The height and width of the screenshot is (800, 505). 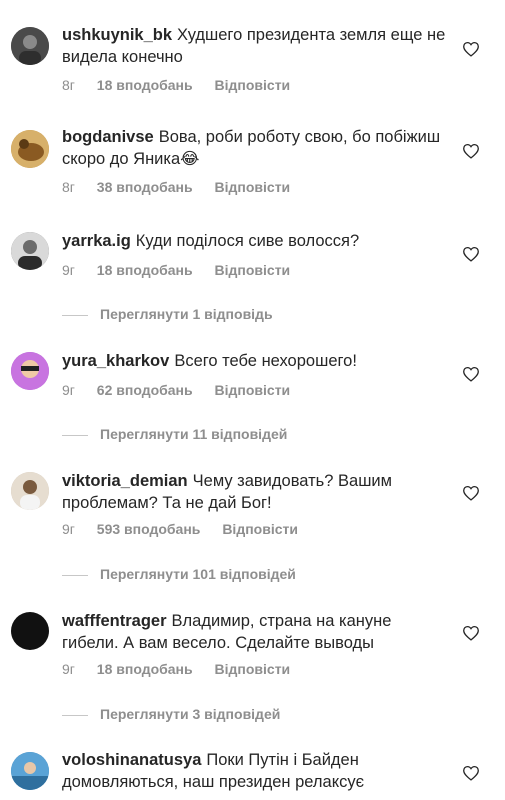 What do you see at coordinates (131, 760) in the screenshot?
I see `comment-username: voloshinanatusya` at bounding box center [131, 760].